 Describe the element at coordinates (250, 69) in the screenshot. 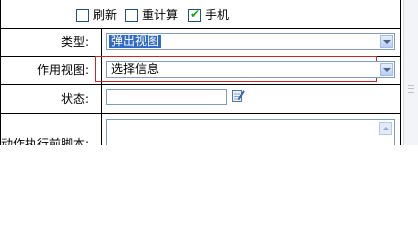

I see `view-select: 选择信息` at that location.